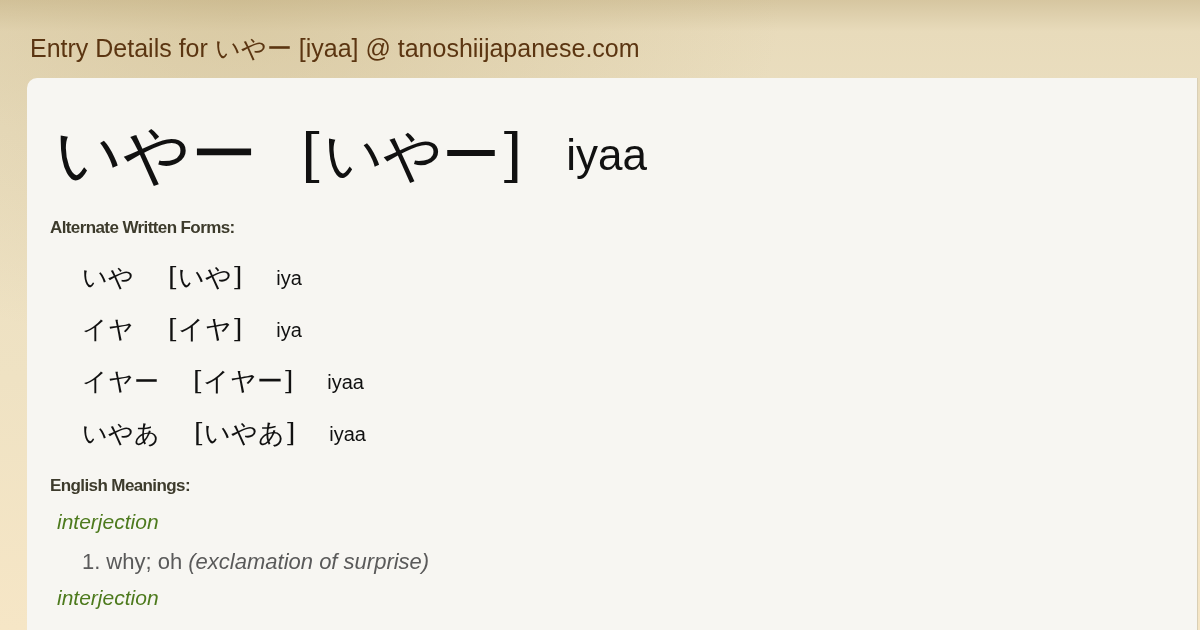 The image size is (1200, 630). I want to click on sense-number: 1., so click(91, 562).